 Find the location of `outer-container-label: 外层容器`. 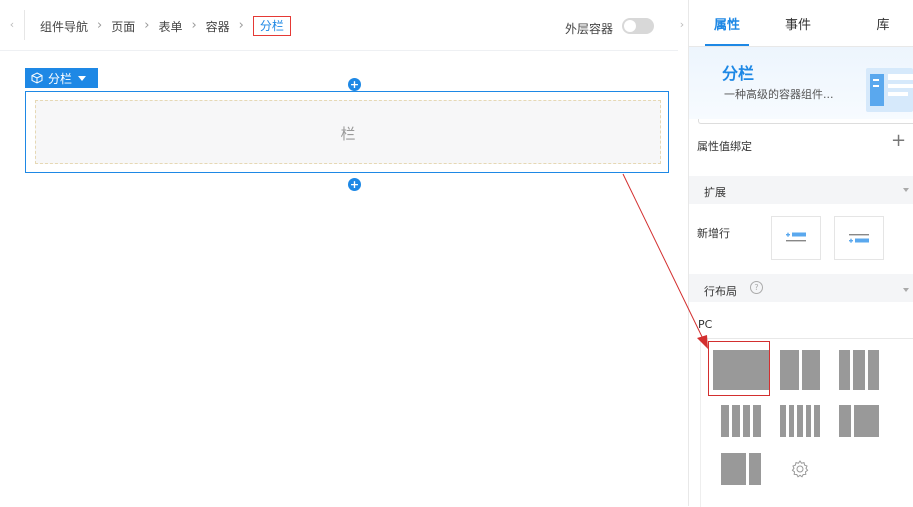

outer-container-label: 外层容器 is located at coordinates (589, 29).